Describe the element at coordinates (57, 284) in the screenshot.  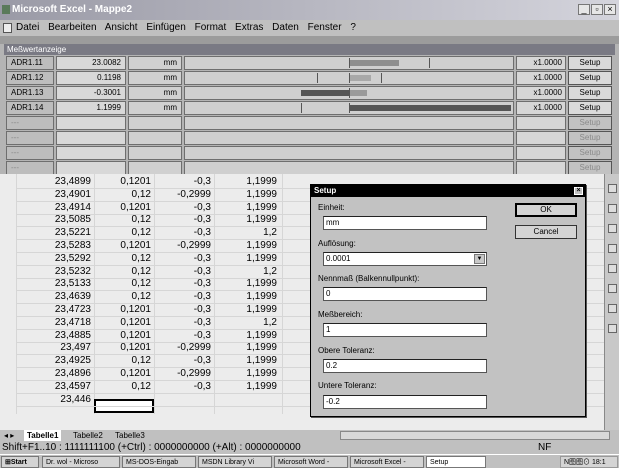
I see `table-cell: 23,5133` at that location.